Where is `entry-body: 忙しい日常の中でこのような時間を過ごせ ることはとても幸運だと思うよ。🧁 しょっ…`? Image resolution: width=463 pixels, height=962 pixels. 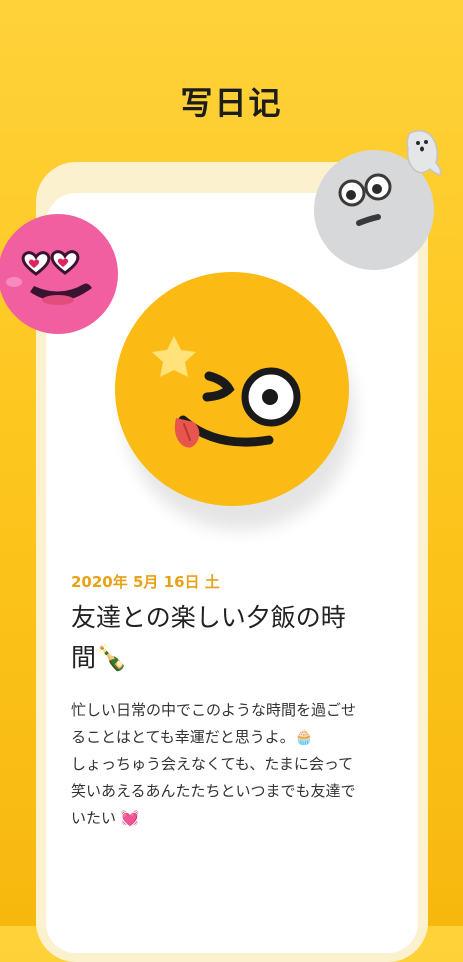 entry-body: 忙しい日常の中でこのような時間を過ごせ ることはとても幸運だと思うよ。🧁 しょっ… is located at coordinates (236, 764).